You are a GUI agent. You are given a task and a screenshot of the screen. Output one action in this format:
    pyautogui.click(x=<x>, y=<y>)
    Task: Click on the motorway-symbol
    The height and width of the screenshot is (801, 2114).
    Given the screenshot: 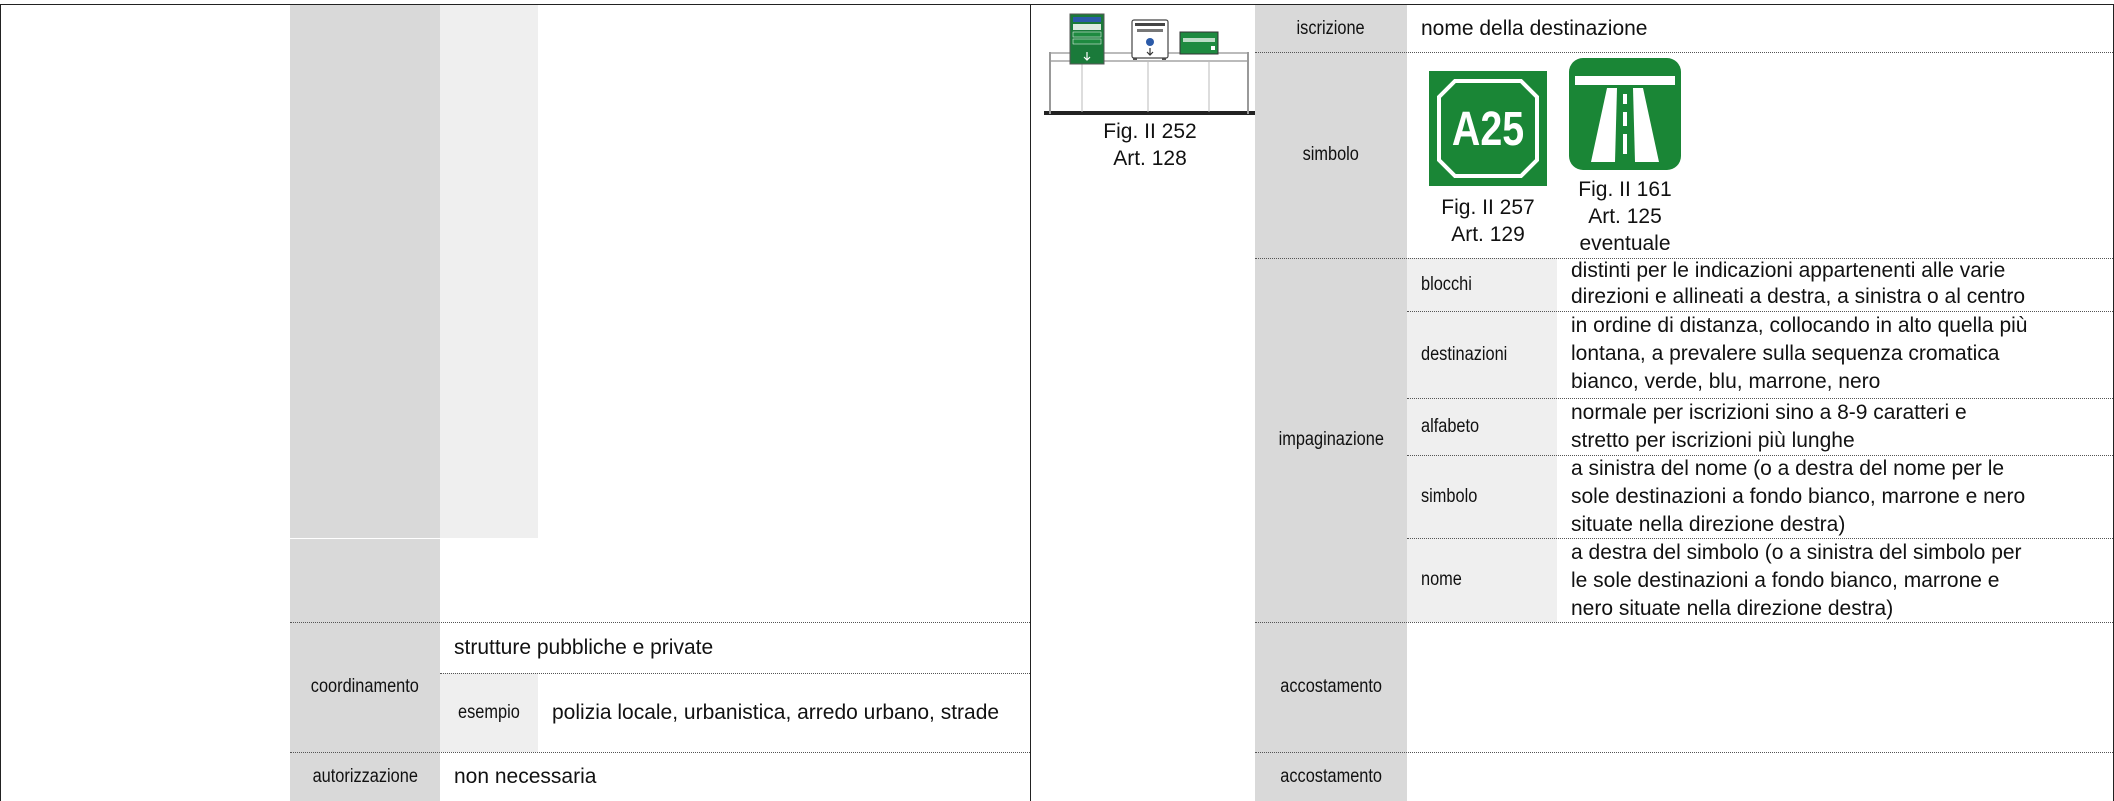 What is the action you would take?
    pyautogui.click(x=1625, y=114)
    